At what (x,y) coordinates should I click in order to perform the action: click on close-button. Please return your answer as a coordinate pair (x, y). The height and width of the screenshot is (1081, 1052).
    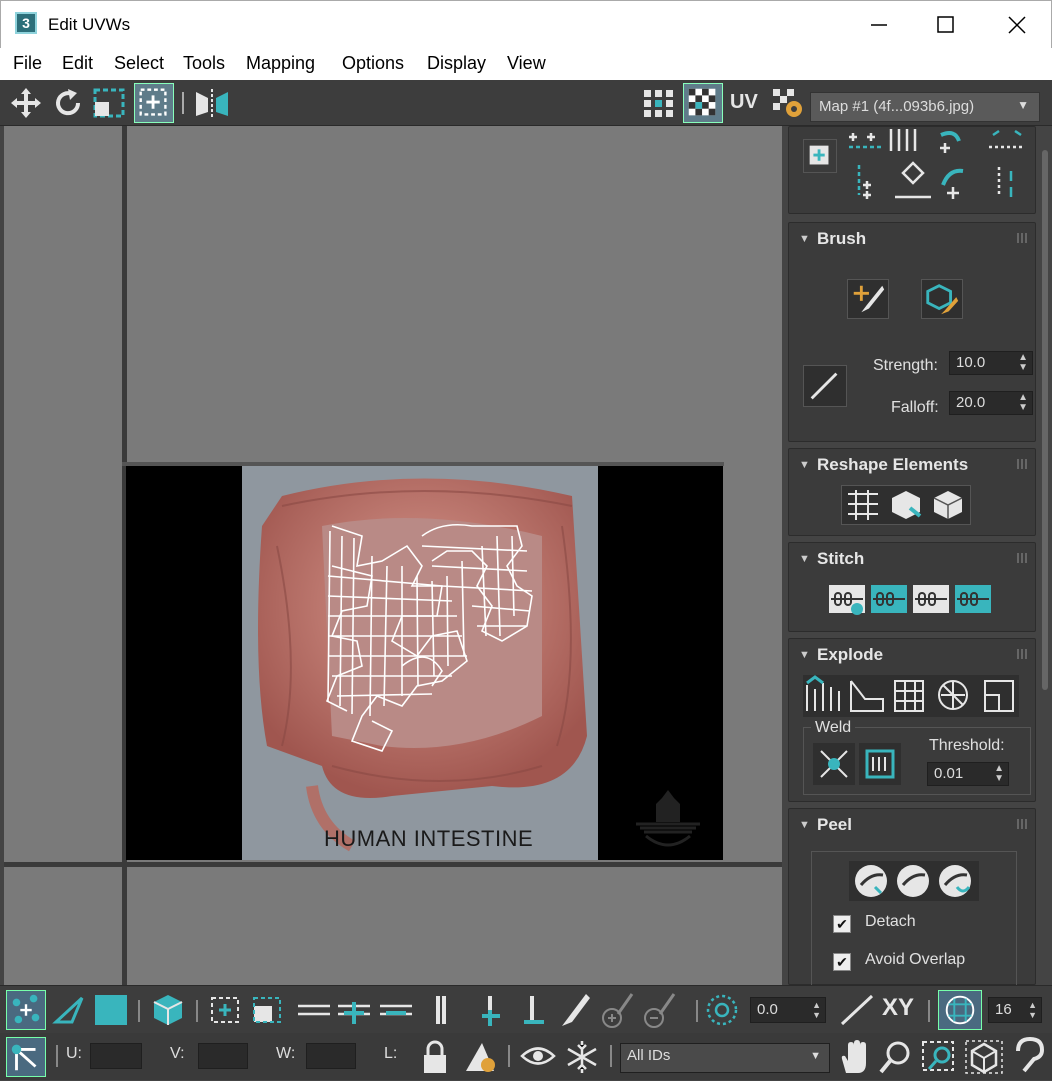
    Looking at the image, I should click on (1017, 25).